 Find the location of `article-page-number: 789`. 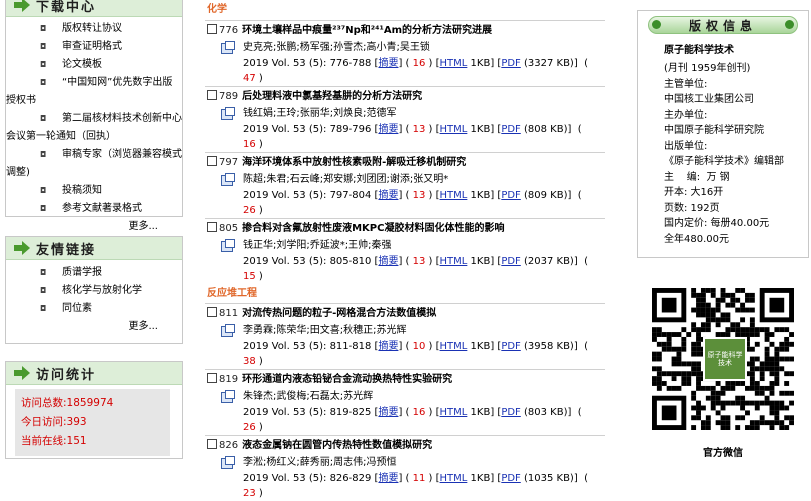

article-page-number: 789 is located at coordinates (229, 96).